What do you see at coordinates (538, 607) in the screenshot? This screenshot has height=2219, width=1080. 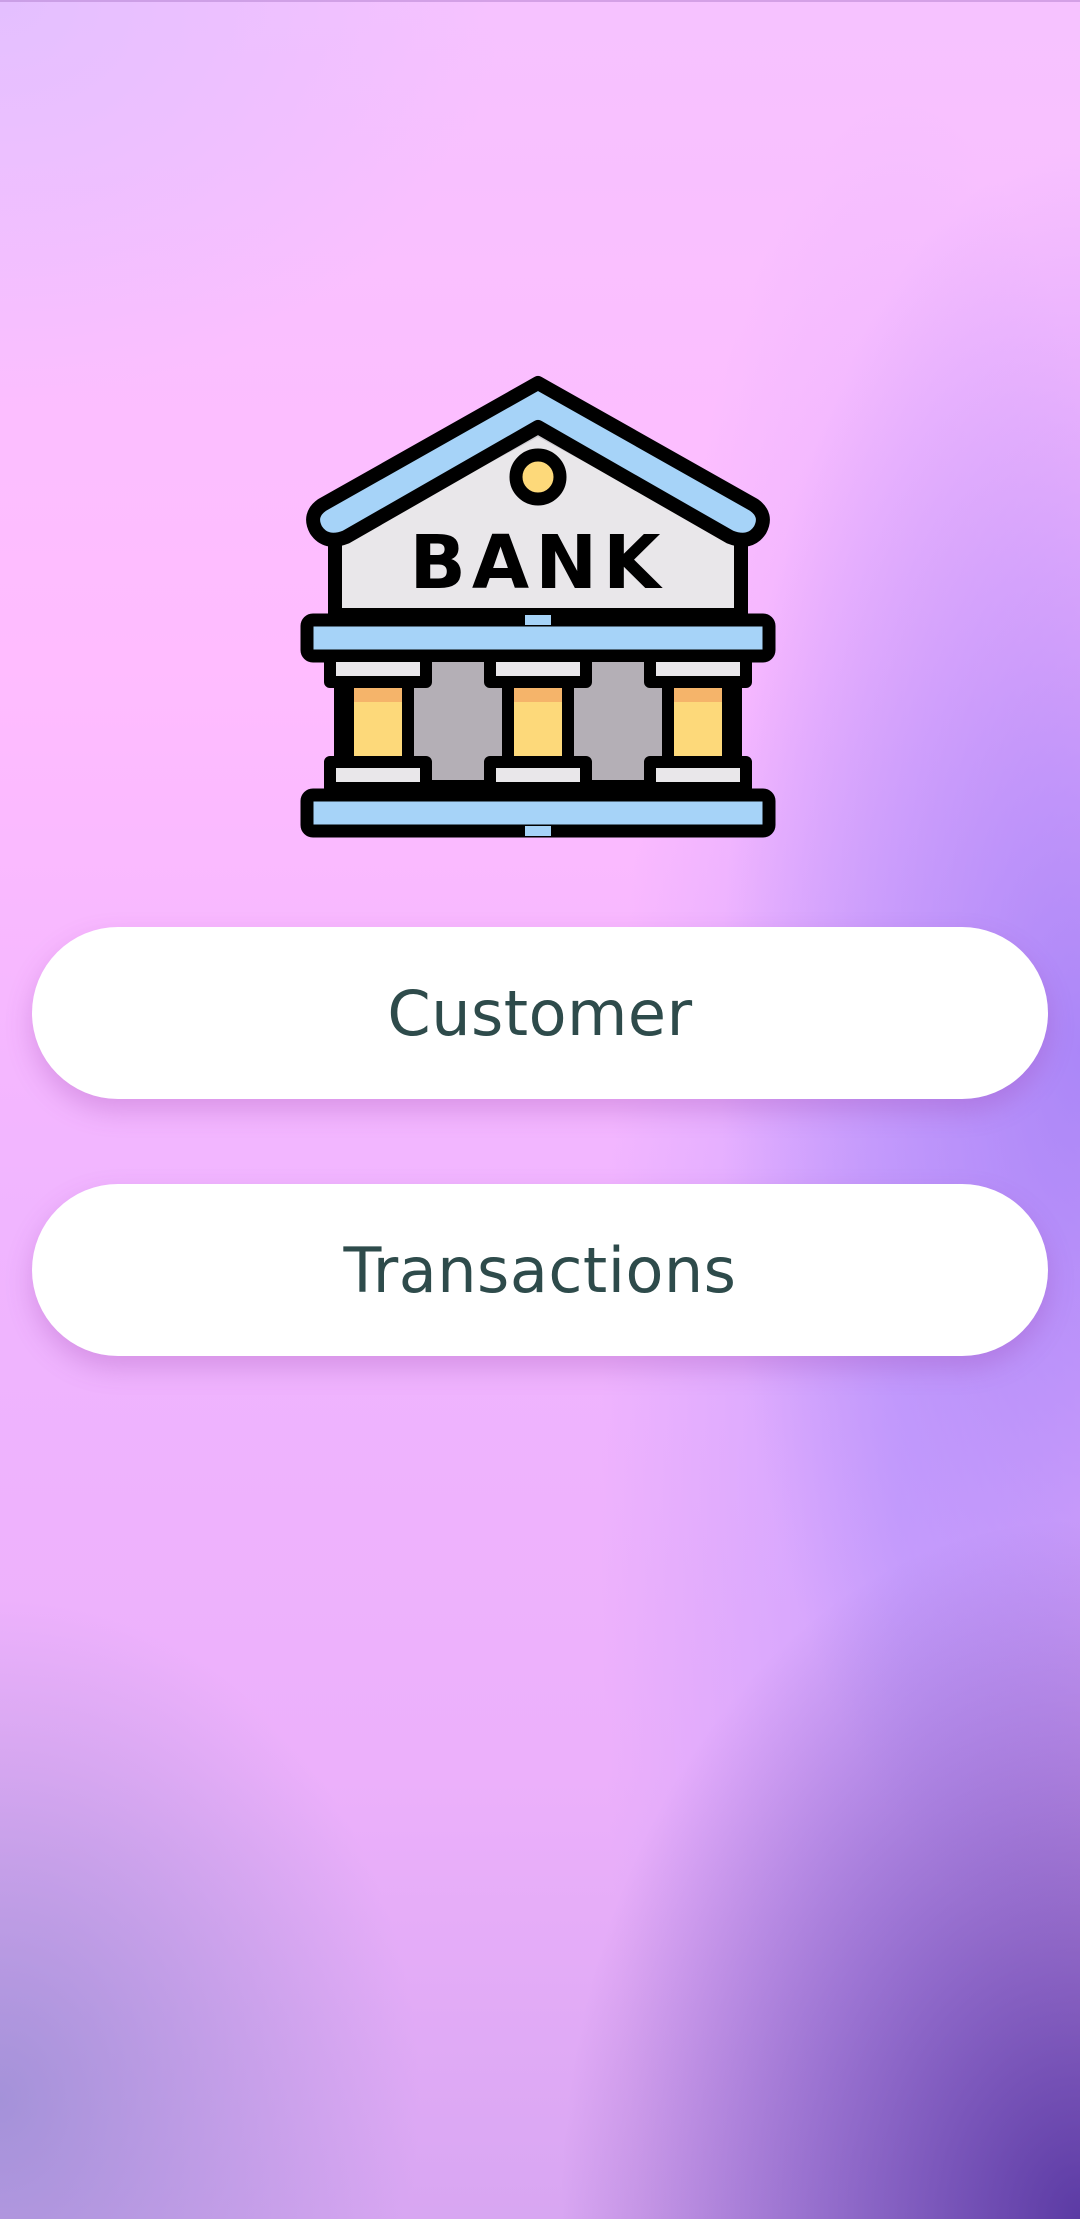 I see `bank-building-icon: BANK` at bounding box center [538, 607].